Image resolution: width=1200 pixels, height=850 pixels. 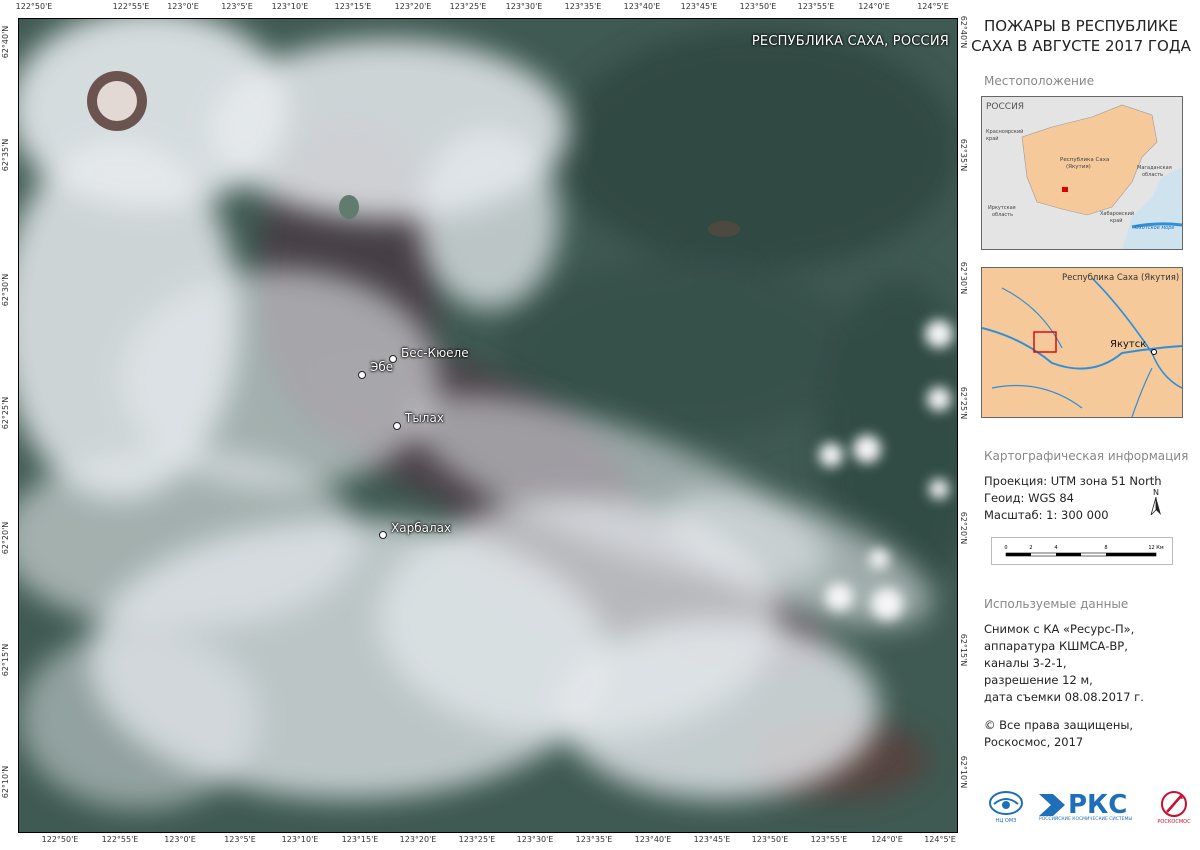 What do you see at coordinates (468, 6) in the screenshot?
I see `top-coord: 123°25'E` at bounding box center [468, 6].